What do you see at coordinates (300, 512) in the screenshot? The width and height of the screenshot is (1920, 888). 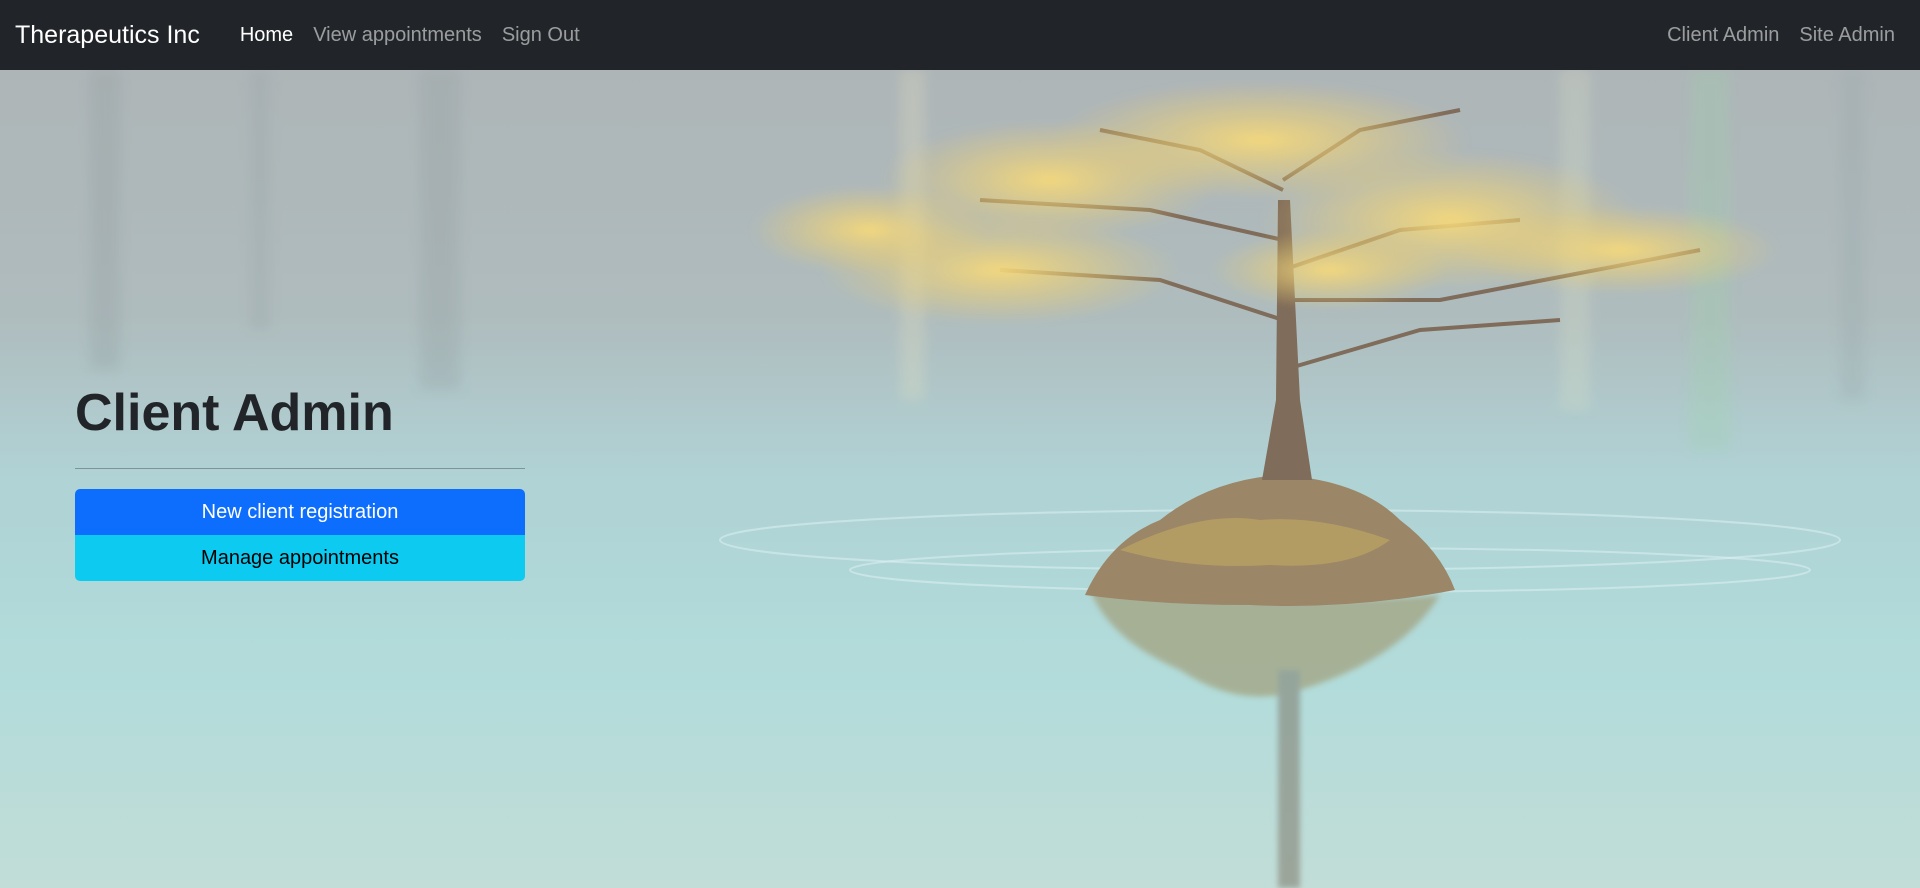 I see `new-client-registration-button: New client registration` at bounding box center [300, 512].